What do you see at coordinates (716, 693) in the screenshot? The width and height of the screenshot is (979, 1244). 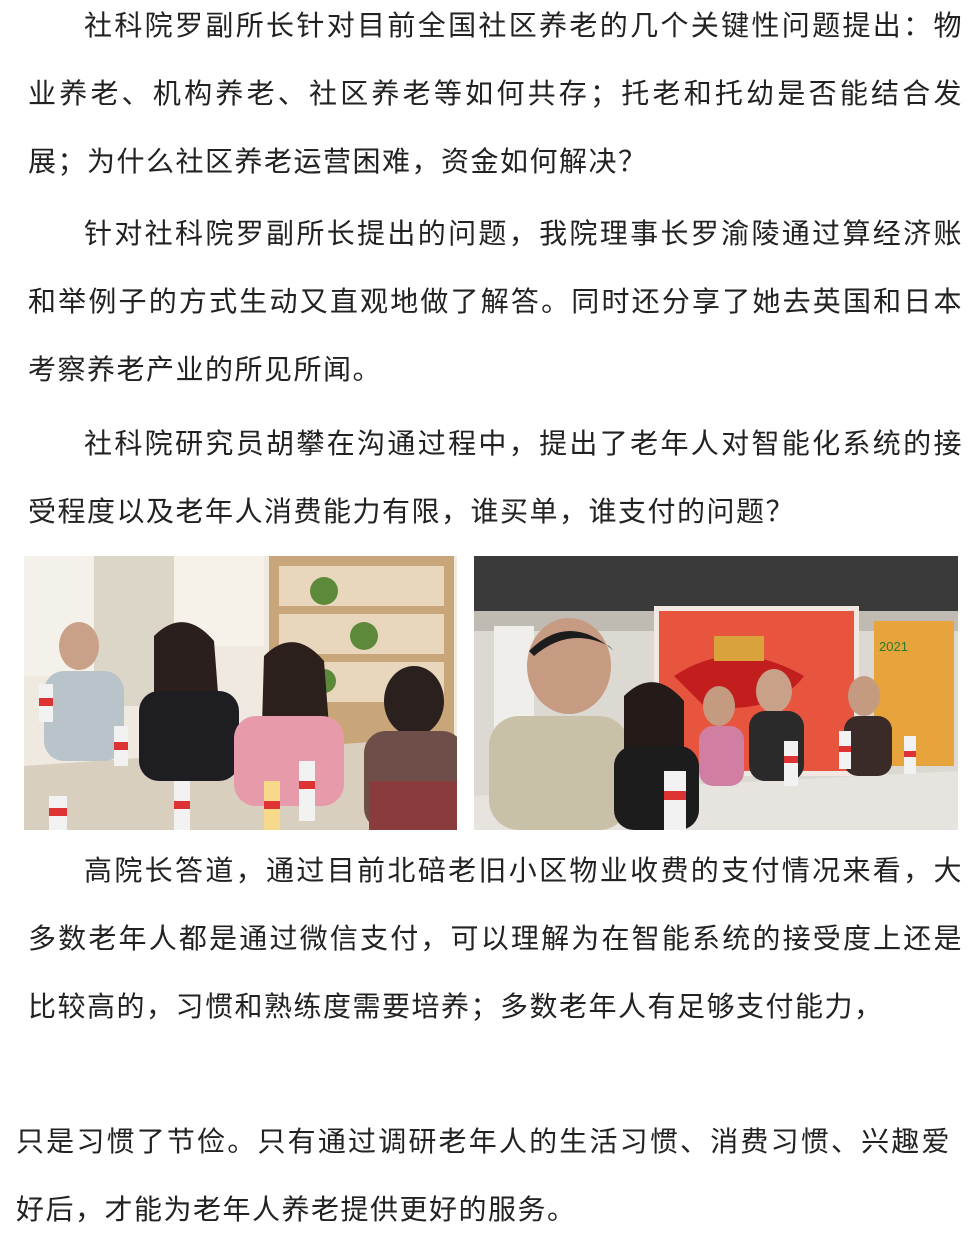 I see `meeting-photo-right: 2021` at bounding box center [716, 693].